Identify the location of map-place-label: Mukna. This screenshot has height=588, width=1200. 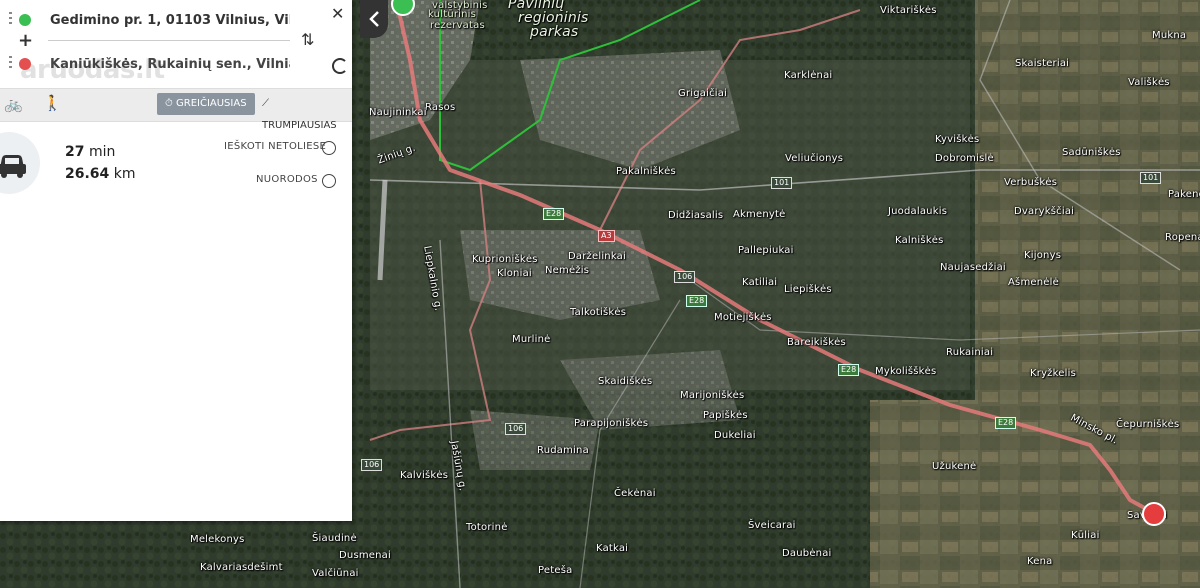
(1169, 35).